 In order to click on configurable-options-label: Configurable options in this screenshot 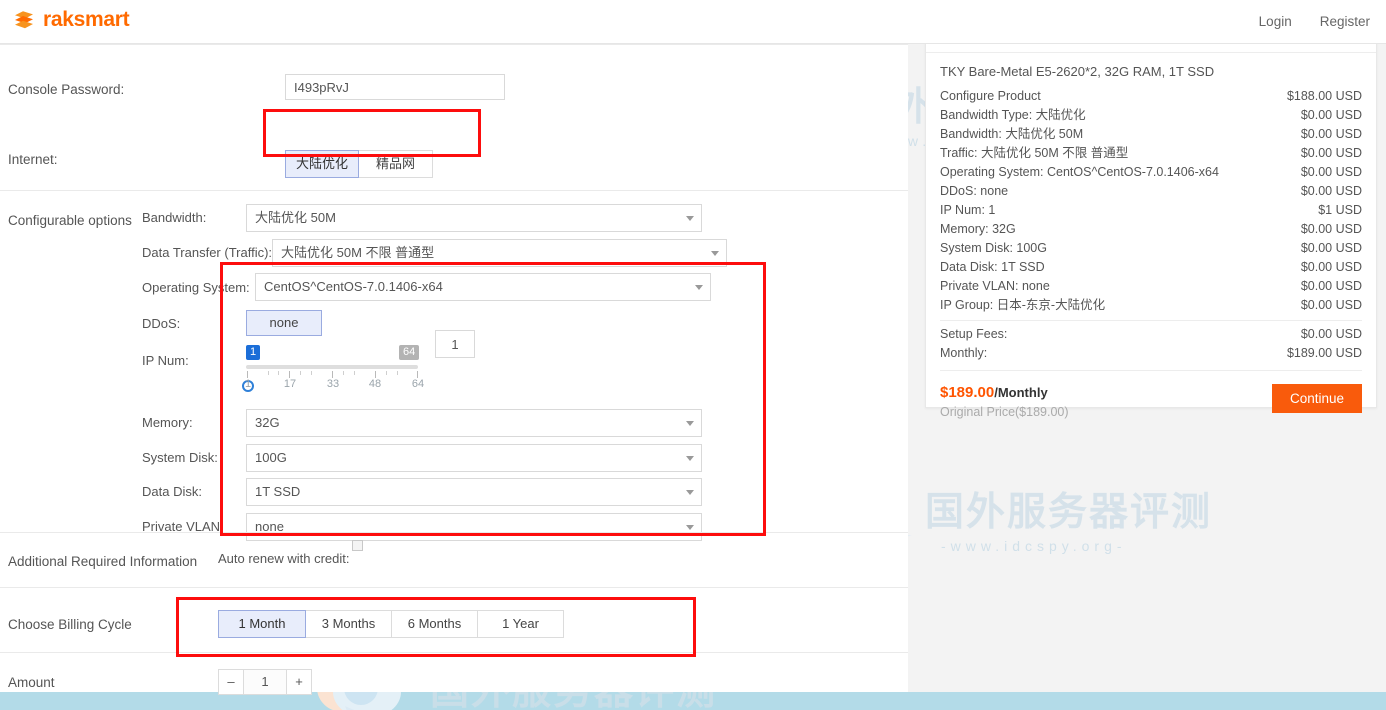, I will do `click(70, 220)`.